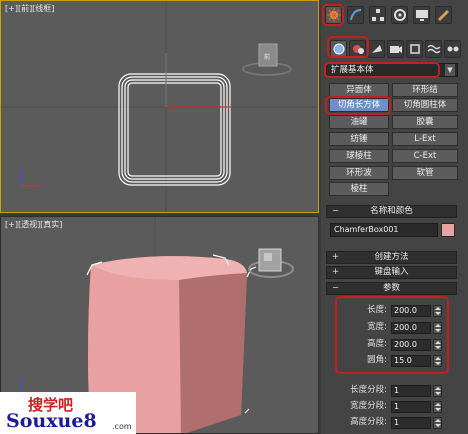 This screenshot has height=434, width=468. Describe the element at coordinates (376, 49) in the screenshot. I see `lights-icon` at that location.